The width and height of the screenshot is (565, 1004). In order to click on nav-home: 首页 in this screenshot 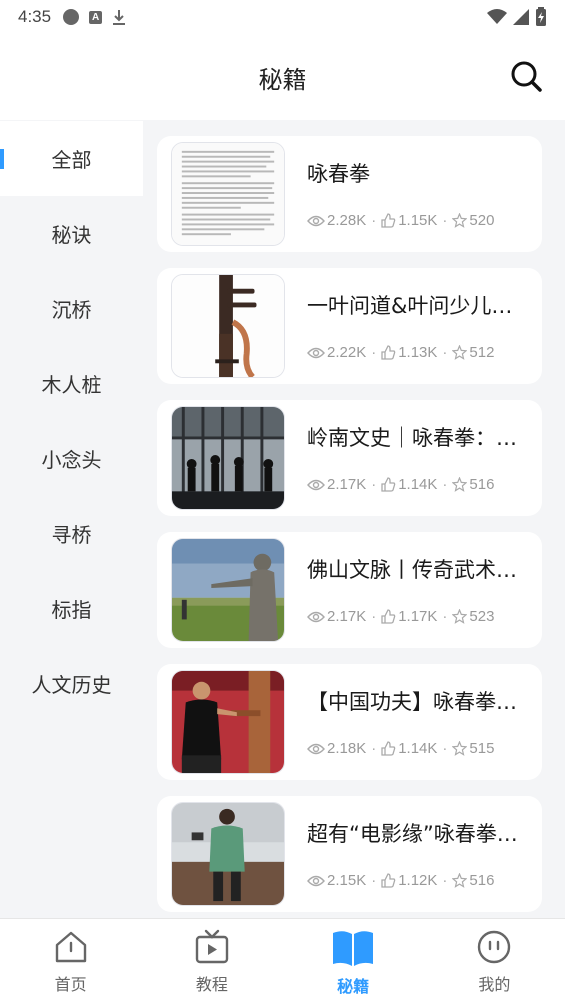, I will do `click(70, 961)`.